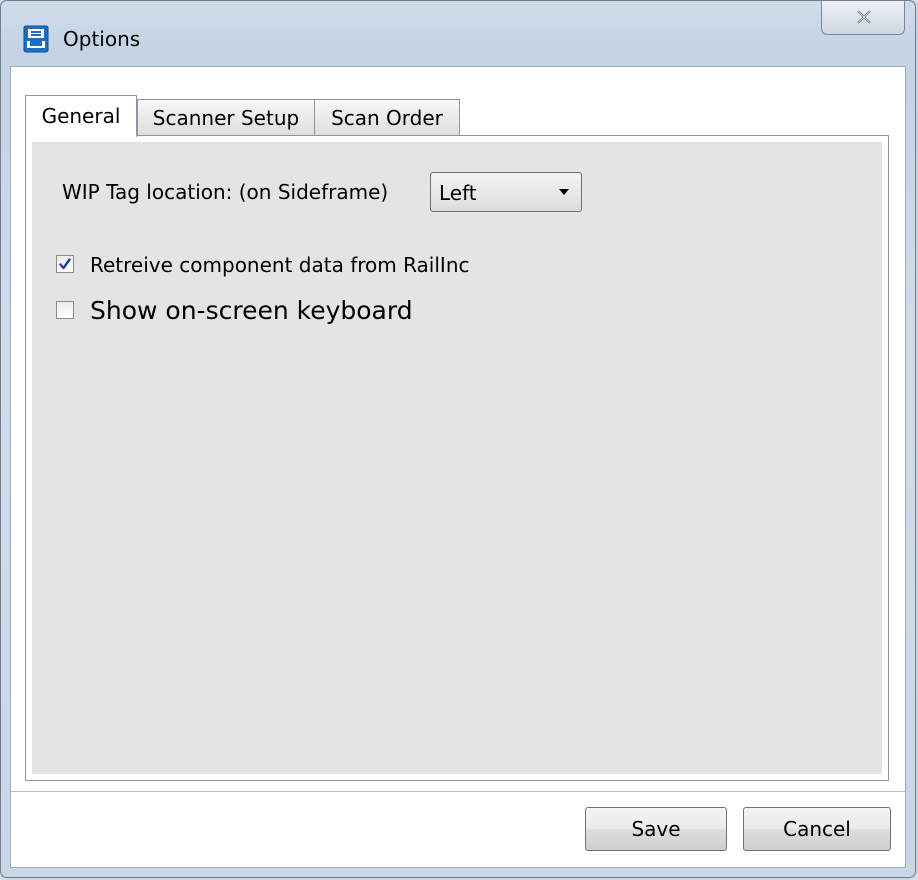 This screenshot has height=880, width=918. What do you see at coordinates (564, 192) in the screenshot?
I see `chevron-down-icon` at bounding box center [564, 192].